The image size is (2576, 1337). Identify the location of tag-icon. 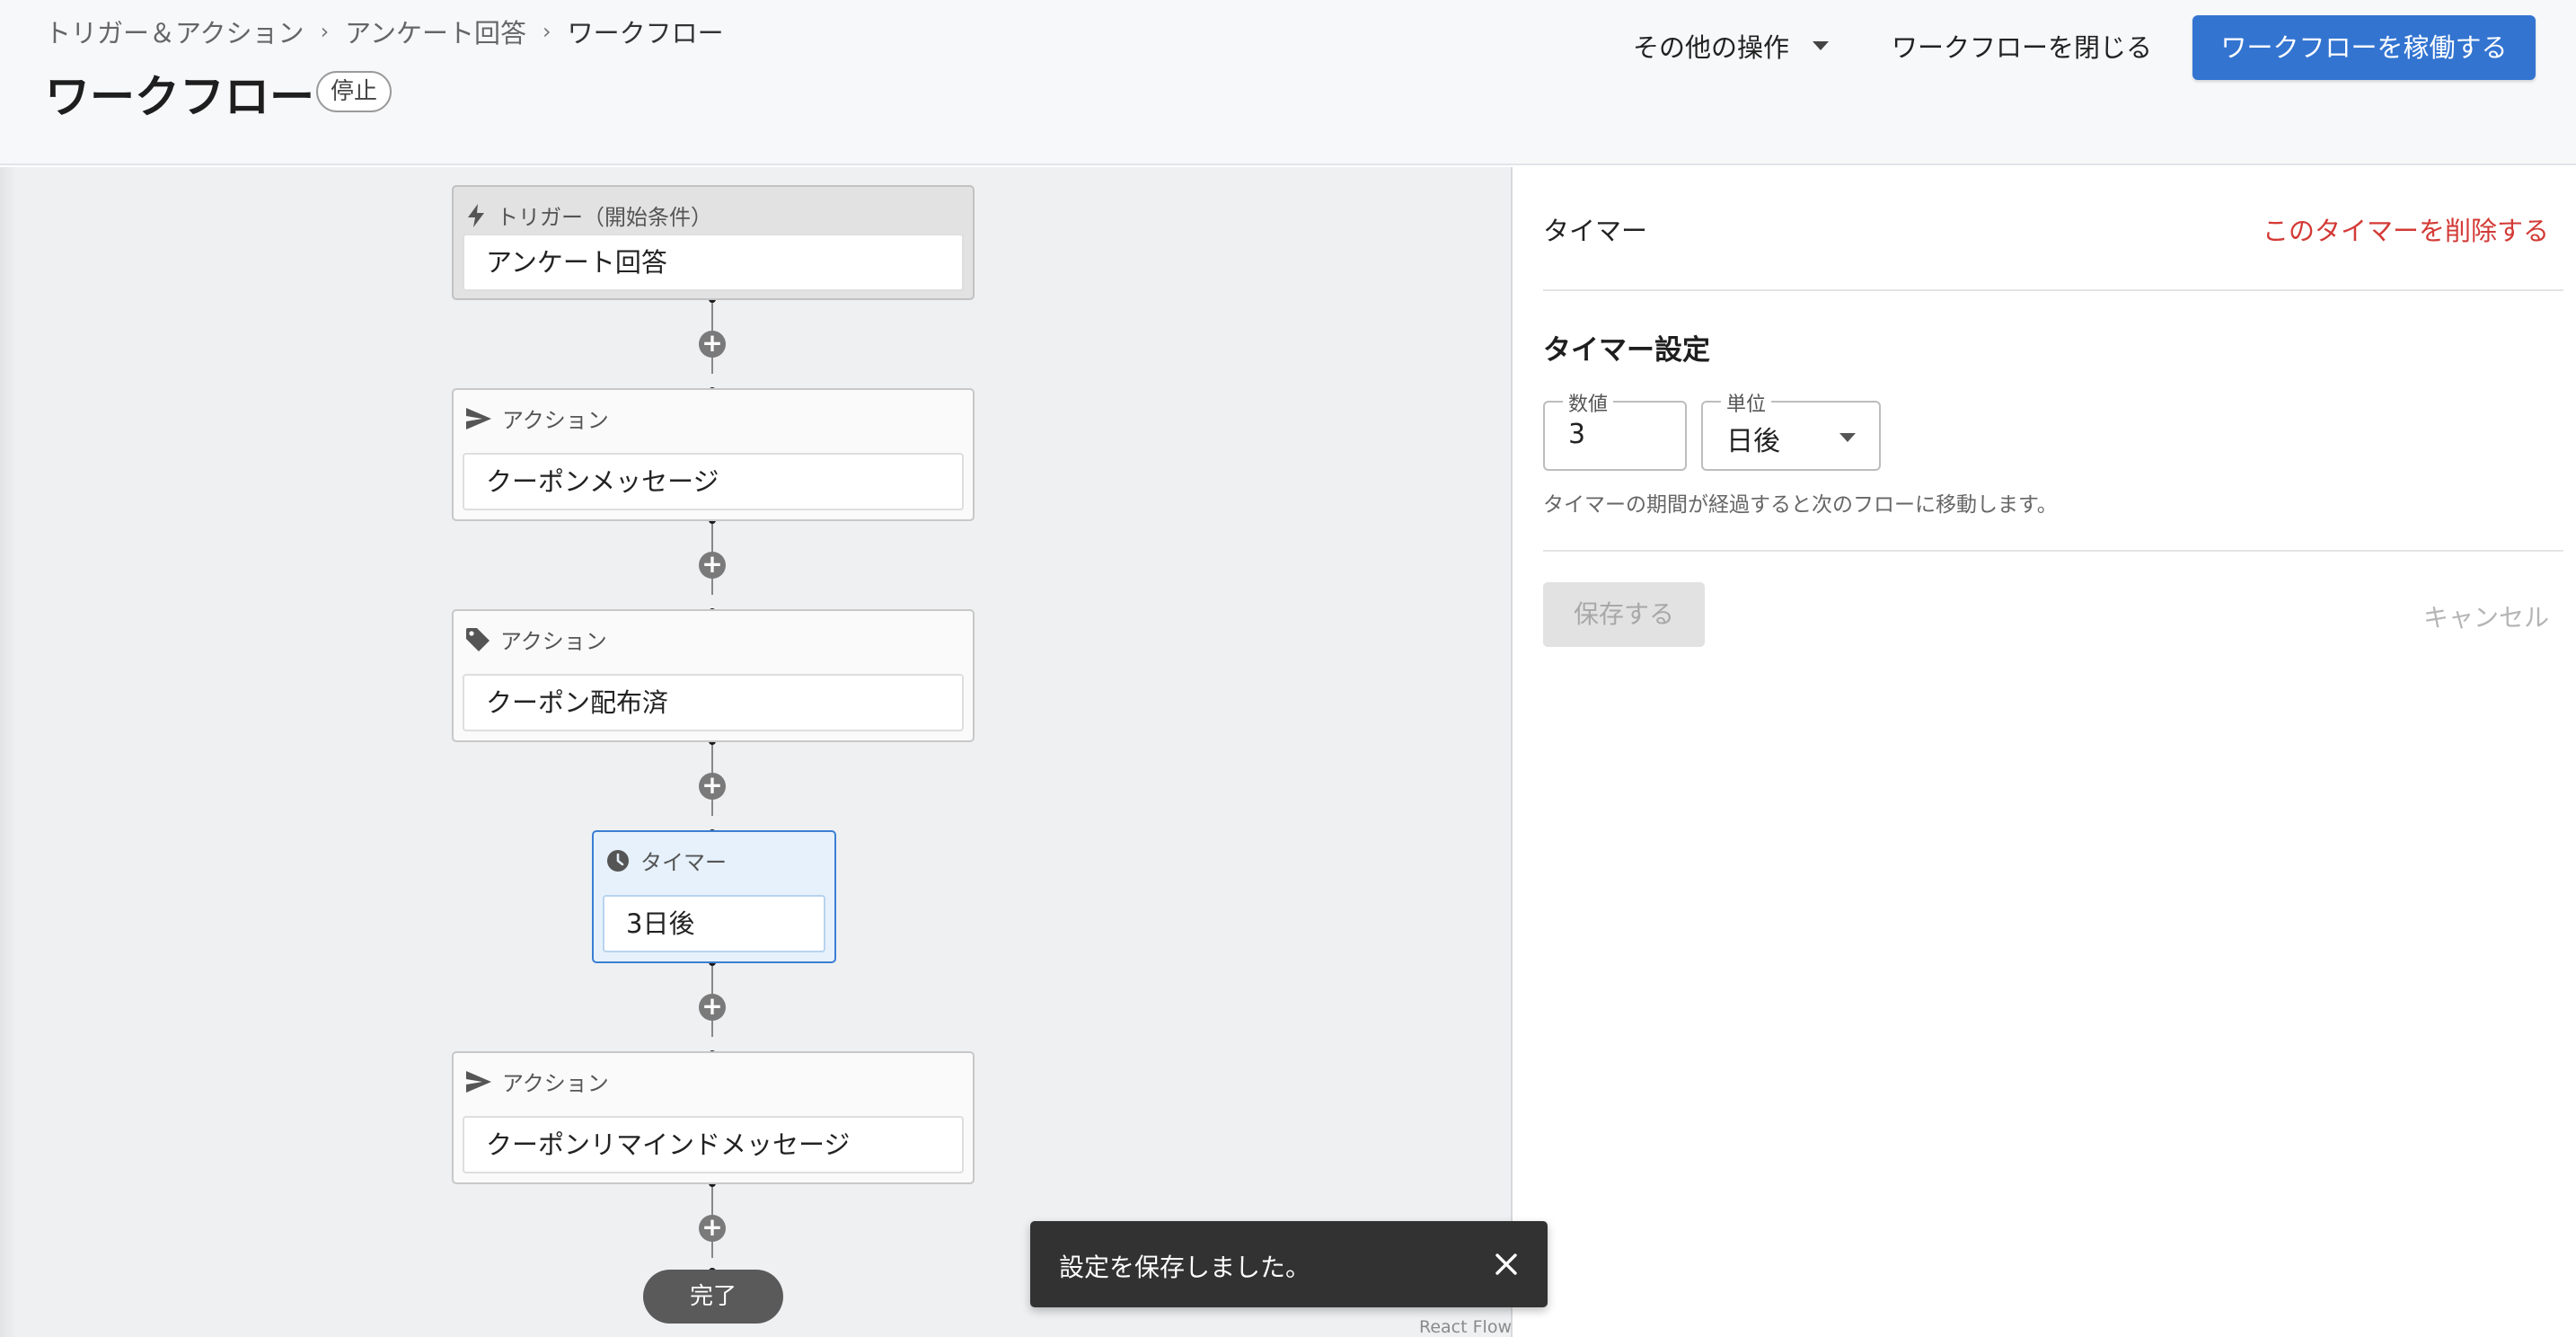
(478, 639).